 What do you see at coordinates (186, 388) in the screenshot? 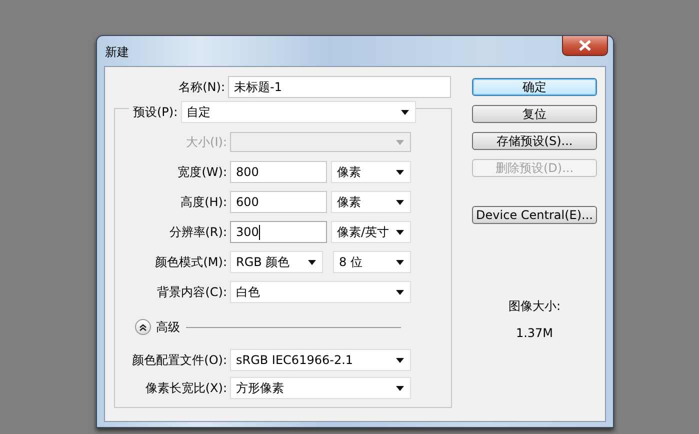
I see `field-label: 像素长宽比(X):` at bounding box center [186, 388].